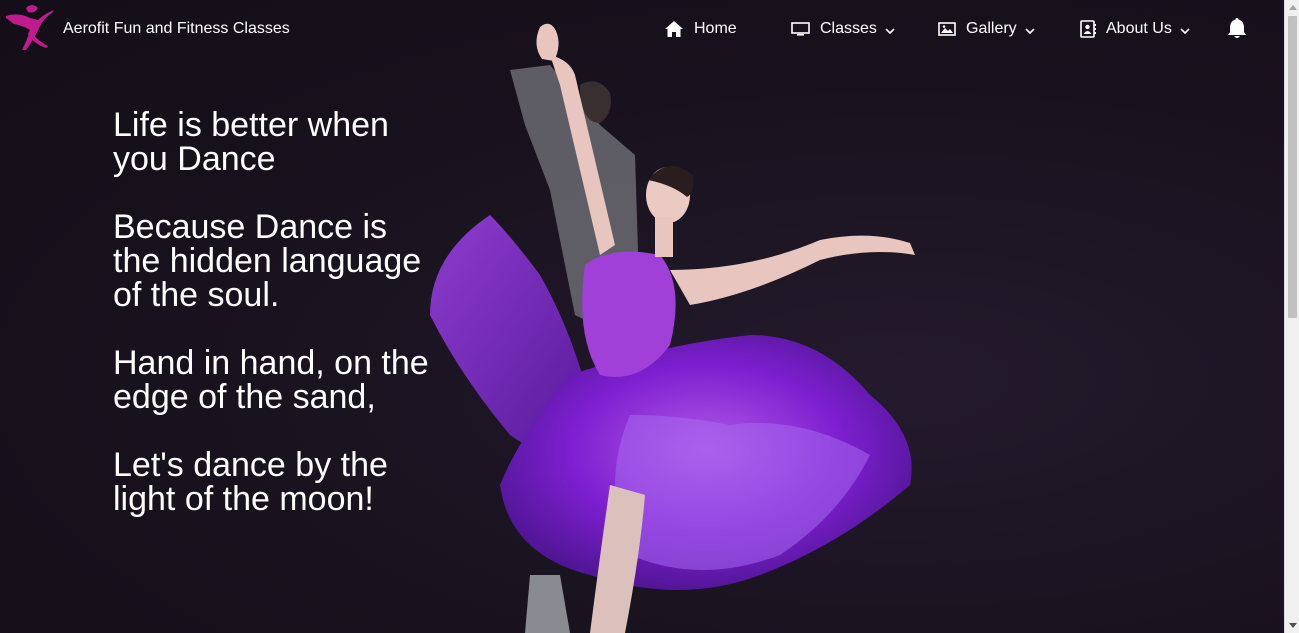  I want to click on vertical-scrollbar, so click(1291, 316).